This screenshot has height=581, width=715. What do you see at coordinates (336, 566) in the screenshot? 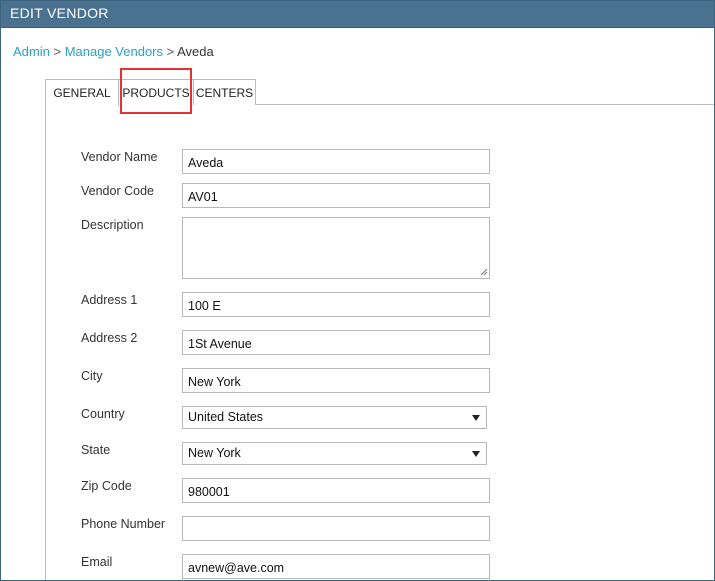
I see `email-field` at bounding box center [336, 566].